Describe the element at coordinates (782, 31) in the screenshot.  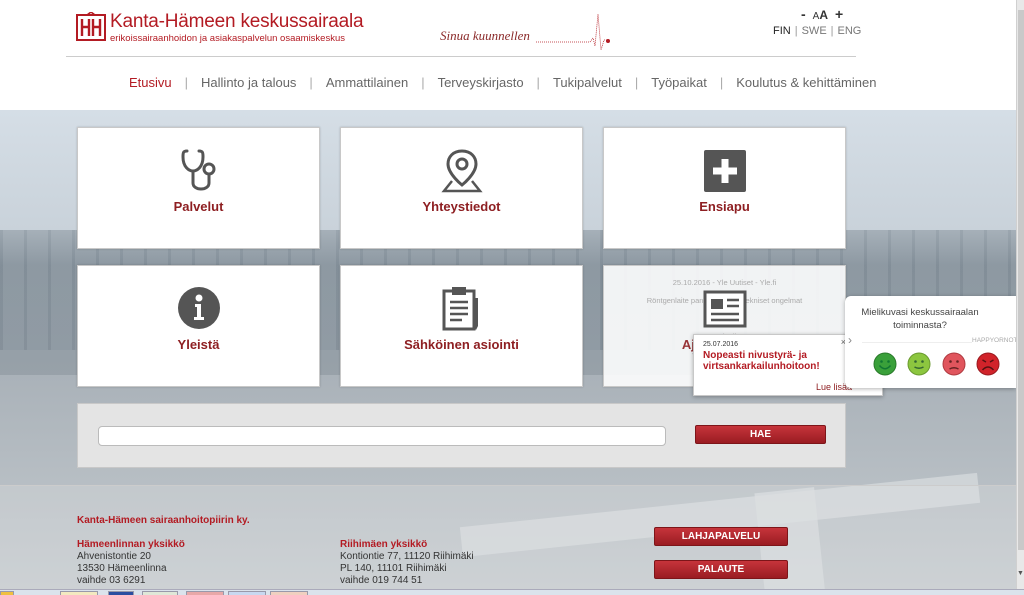
I see `lang-fin: FIN` at that location.